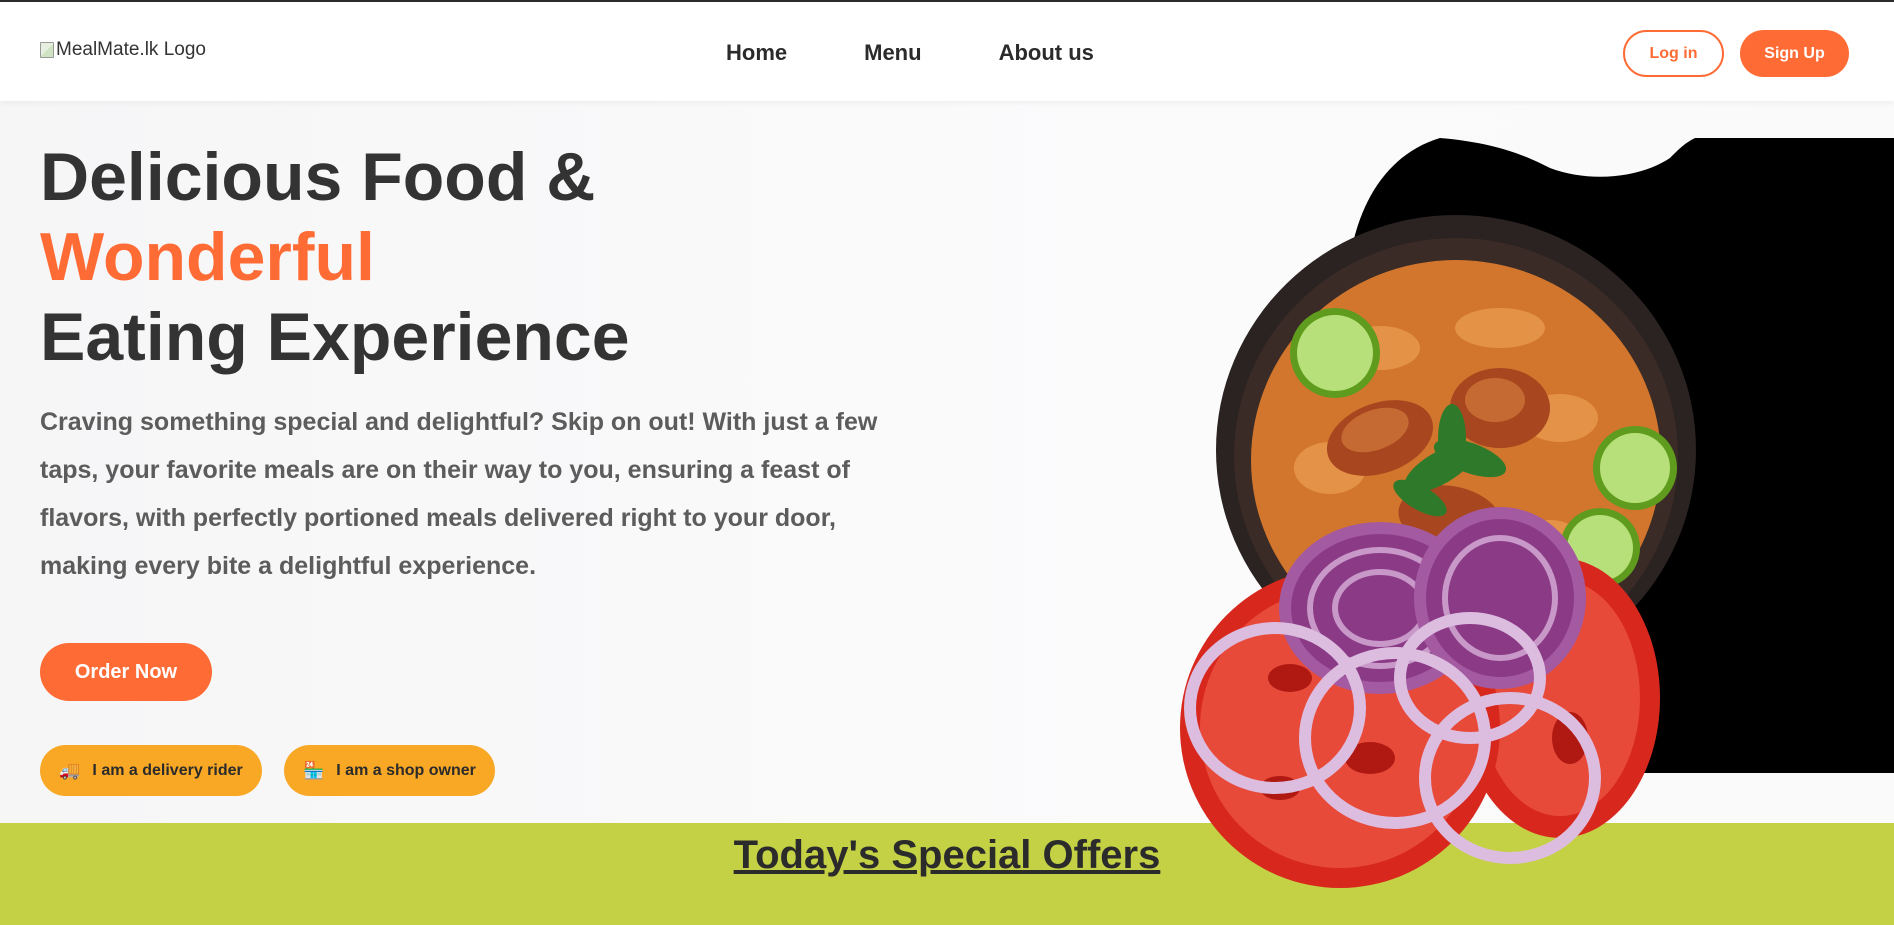 This screenshot has height=925, width=1894. What do you see at coordinates (207, 257) in the screenshot?
I see `hero-title-accent: Wonderful` at bounding box center [207, 257].